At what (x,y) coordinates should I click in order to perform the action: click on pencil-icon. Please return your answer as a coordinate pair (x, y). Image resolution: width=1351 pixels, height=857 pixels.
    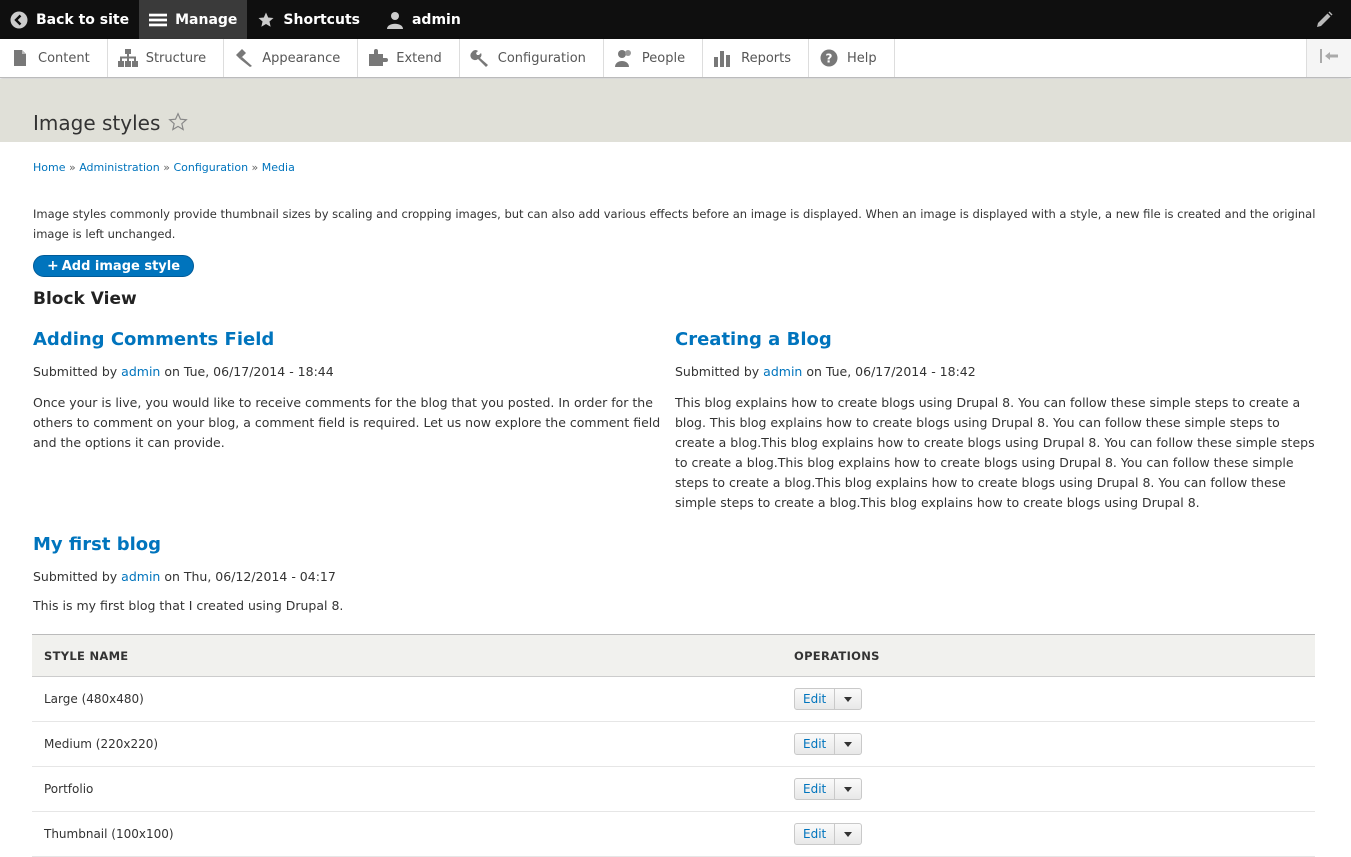
    Looking at the image, I should click on (1324, 20).